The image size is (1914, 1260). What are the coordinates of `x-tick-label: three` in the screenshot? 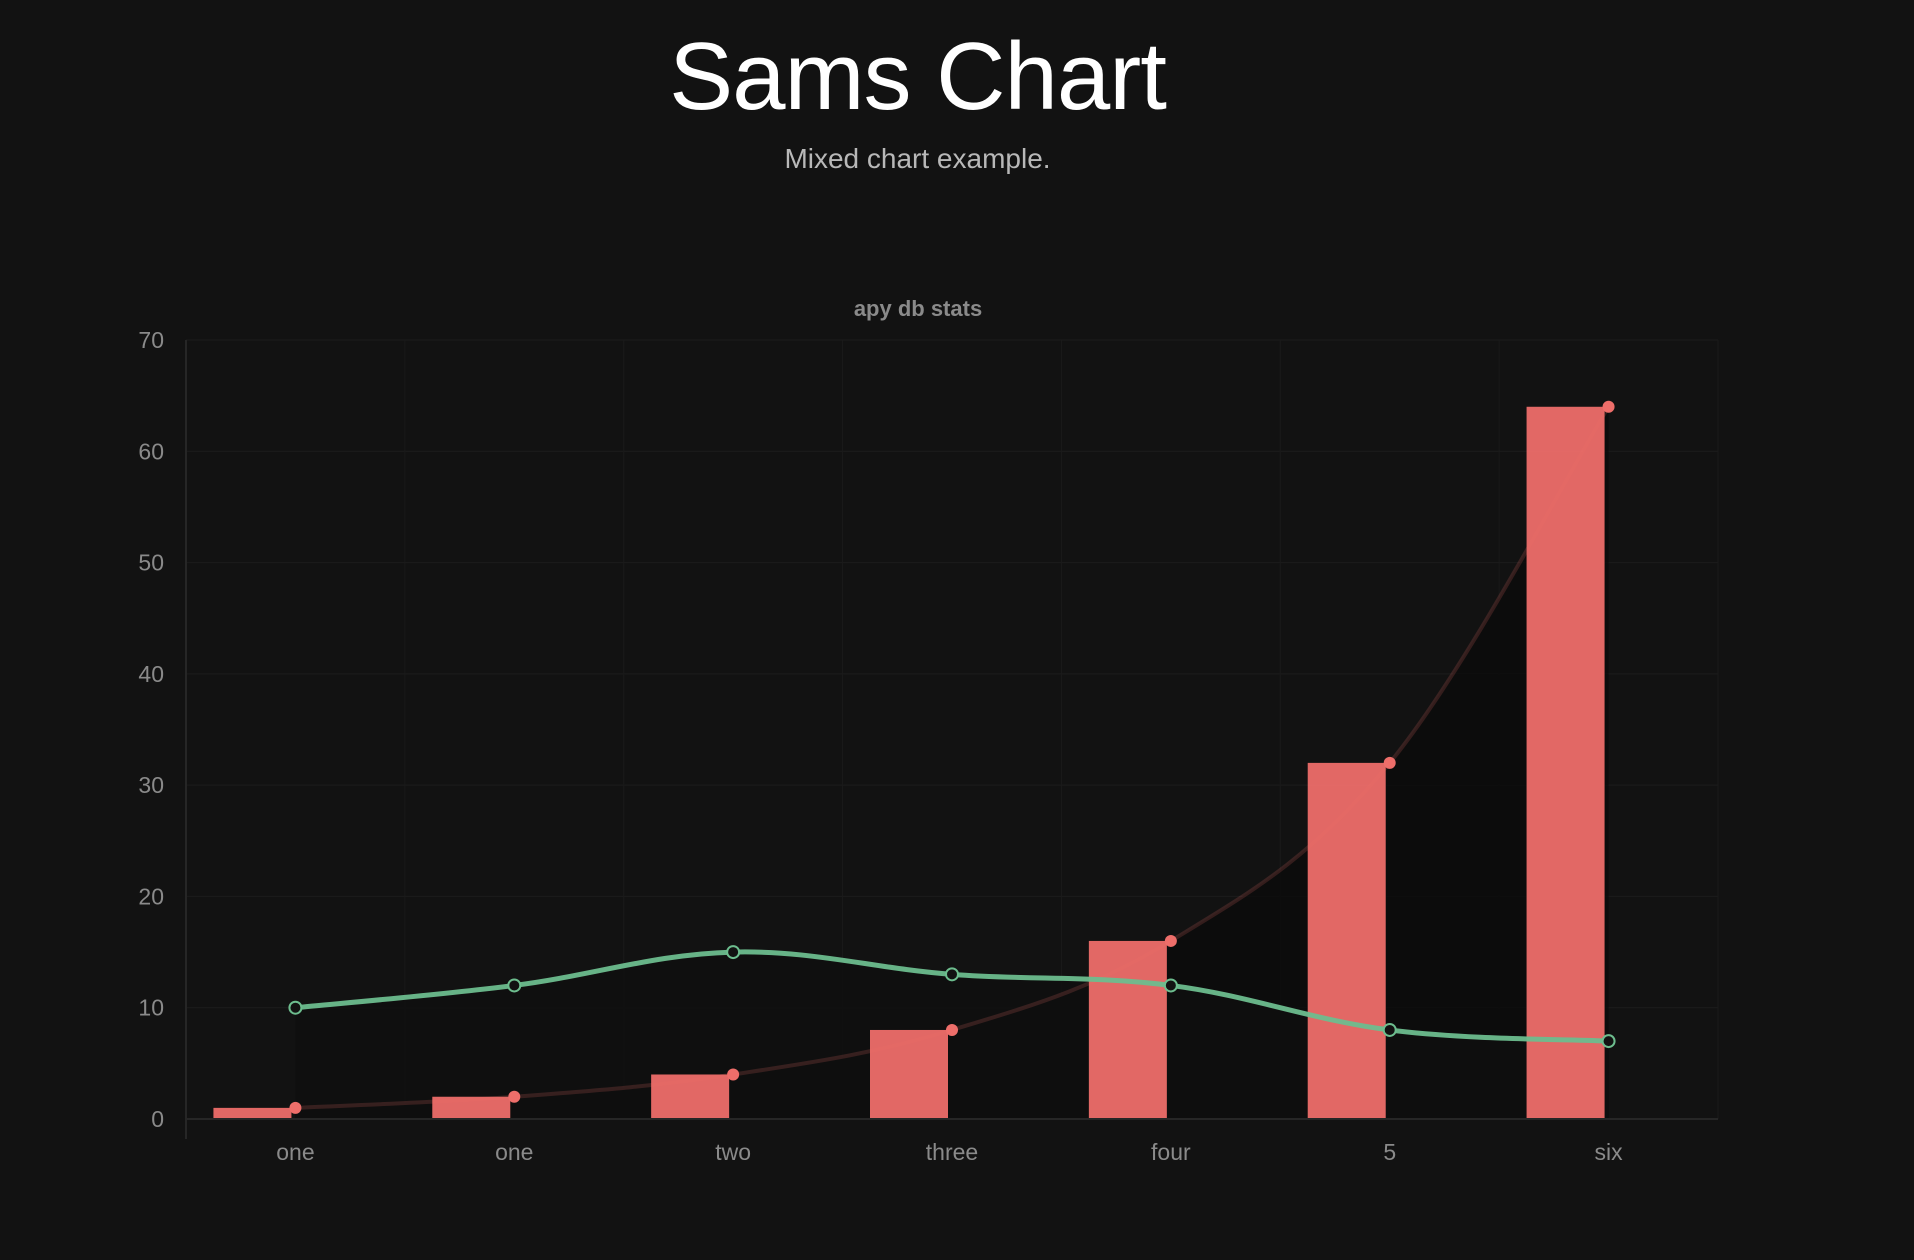 It's located at (952, 1152).